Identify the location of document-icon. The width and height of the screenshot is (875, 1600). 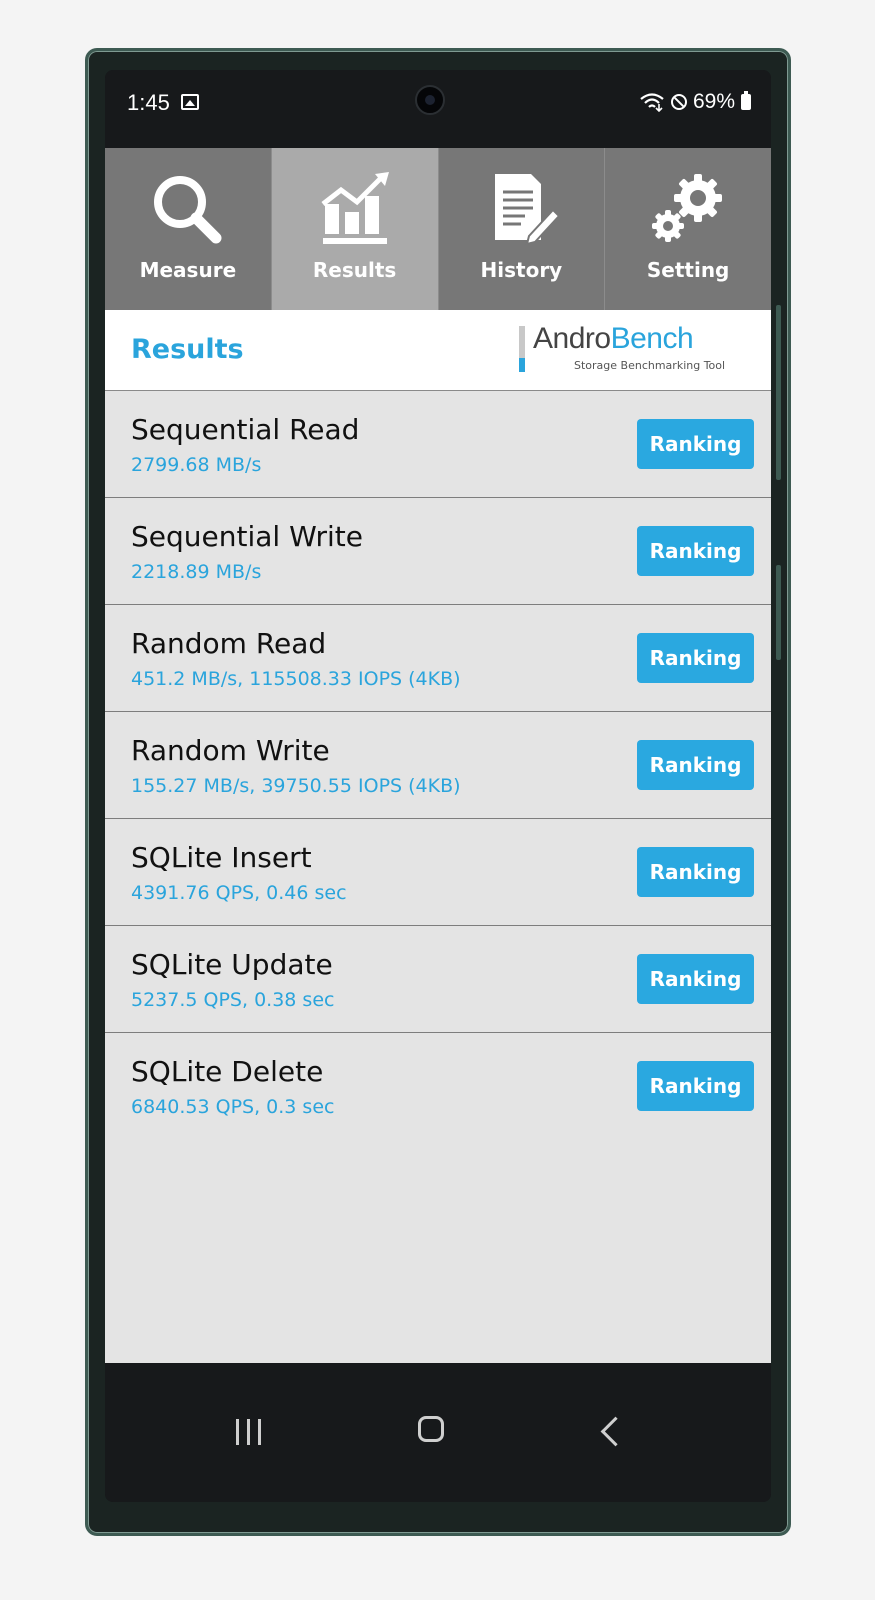
(528, 210).